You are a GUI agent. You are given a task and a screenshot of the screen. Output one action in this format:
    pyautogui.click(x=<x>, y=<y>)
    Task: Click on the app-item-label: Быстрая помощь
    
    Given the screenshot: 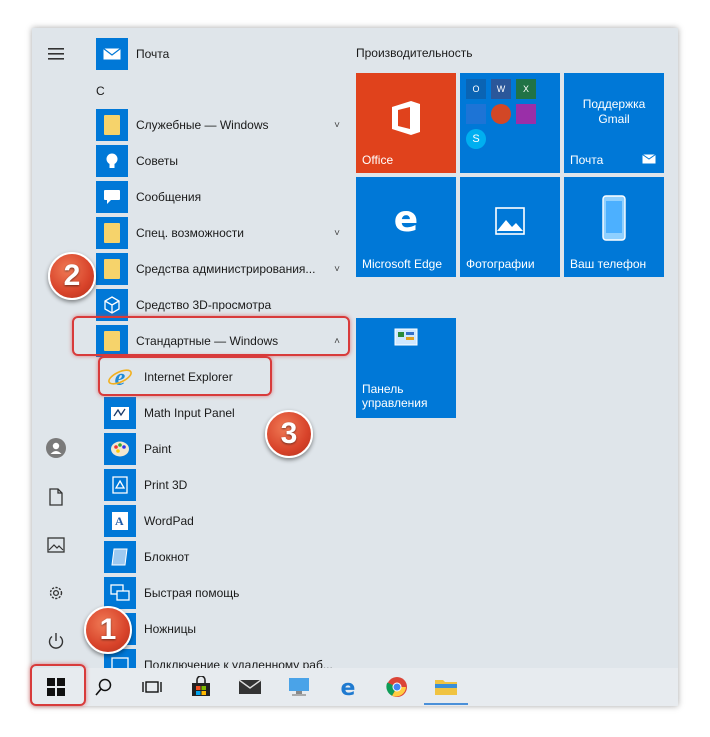 What is the action you would take?
    pyautogui.click(x=192, y=593)
    